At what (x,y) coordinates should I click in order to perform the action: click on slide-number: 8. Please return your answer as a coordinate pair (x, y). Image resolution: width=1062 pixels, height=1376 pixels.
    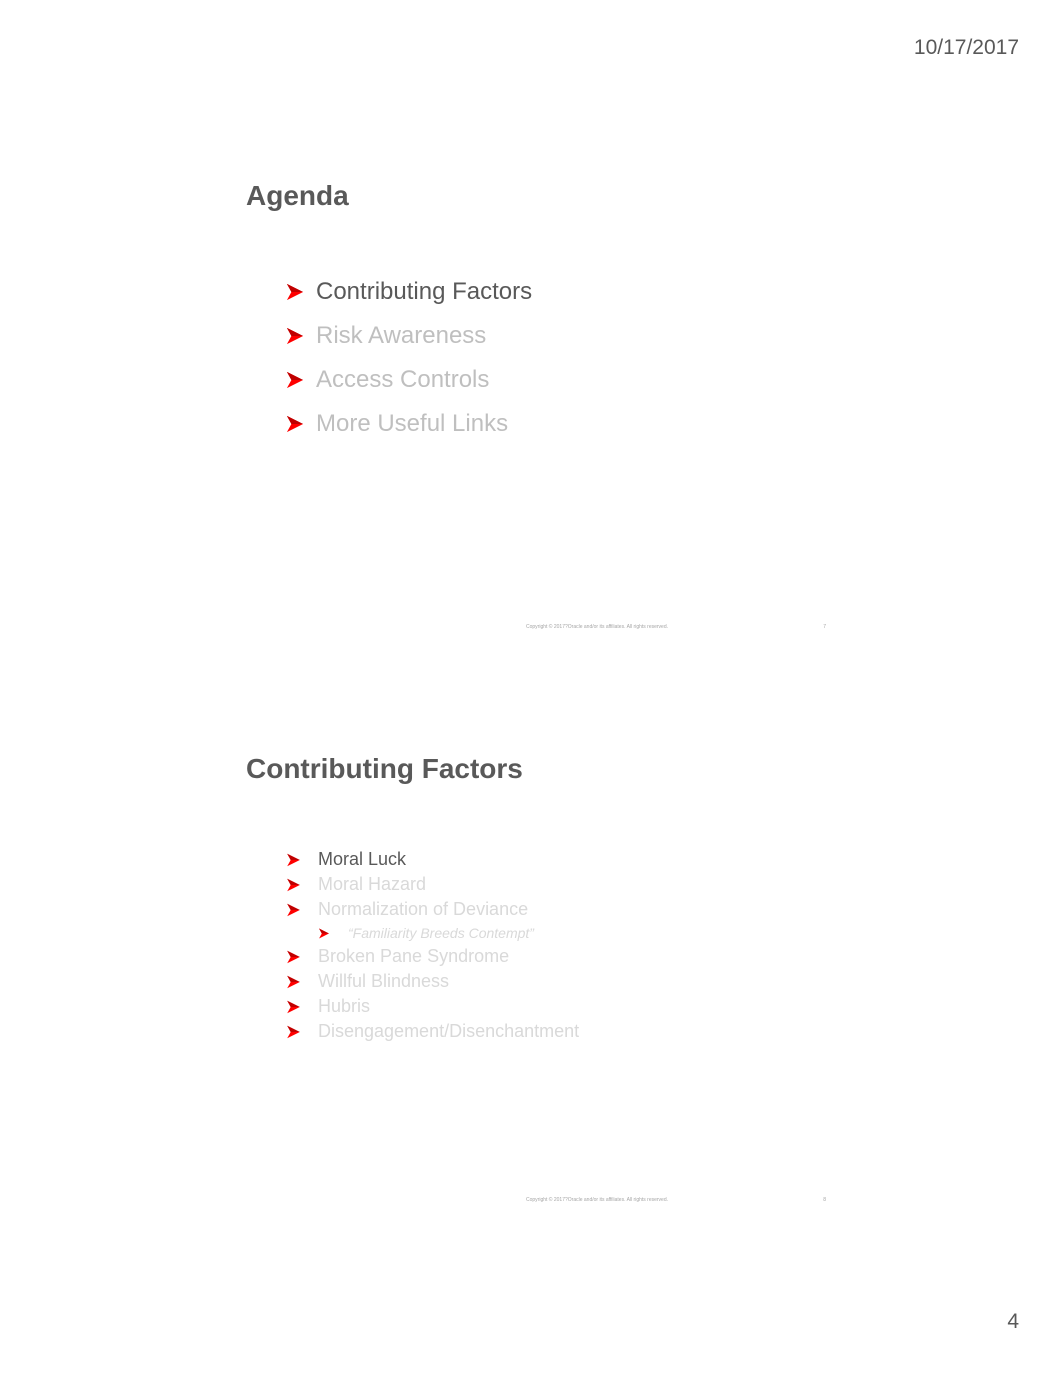
    Looking at the image, I should click on (824, 1200).